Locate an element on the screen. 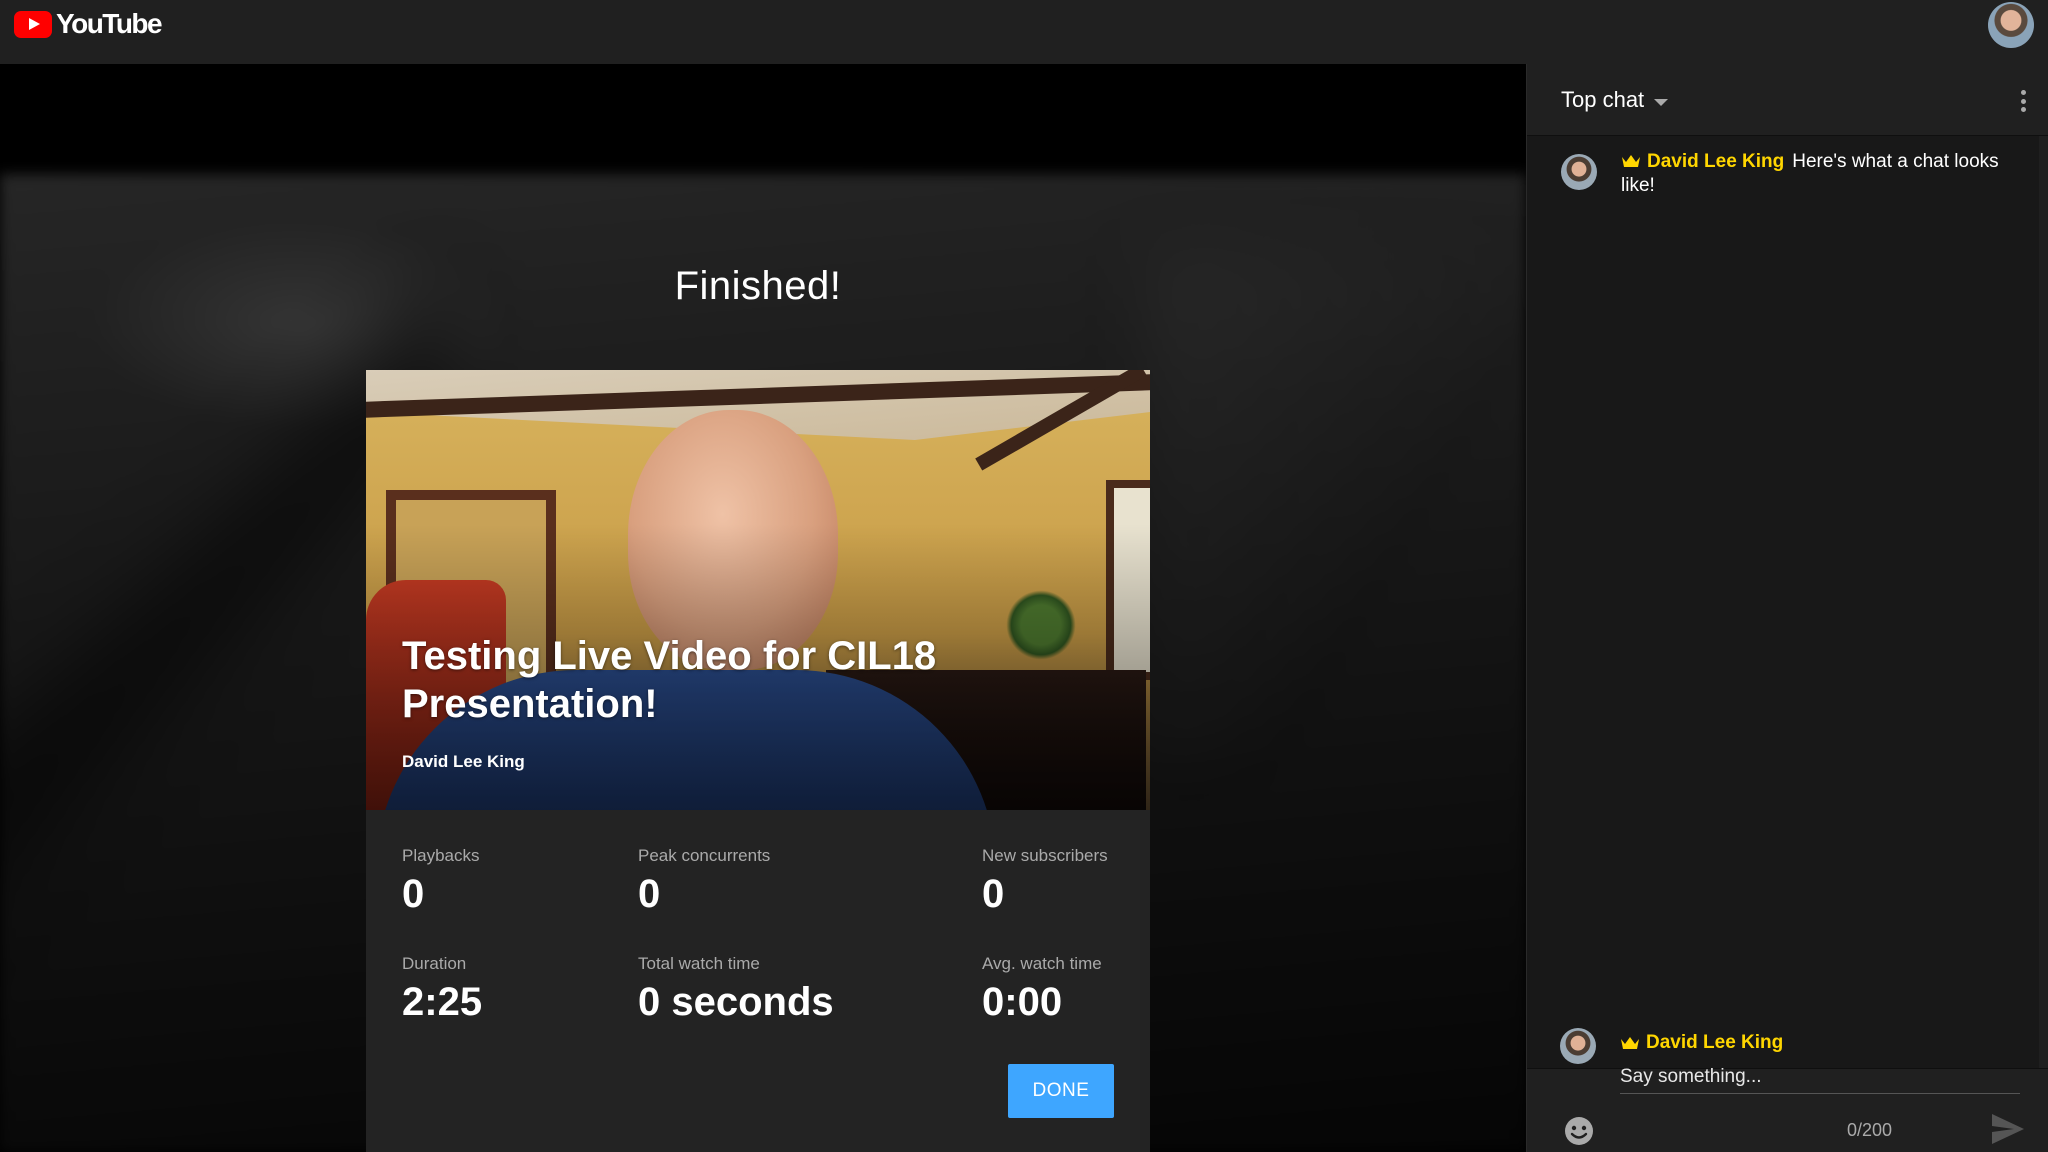 The height and width of the screenshot is (1152, 2048). thumb-gradient-overlay is located at coordinates (758, 590).